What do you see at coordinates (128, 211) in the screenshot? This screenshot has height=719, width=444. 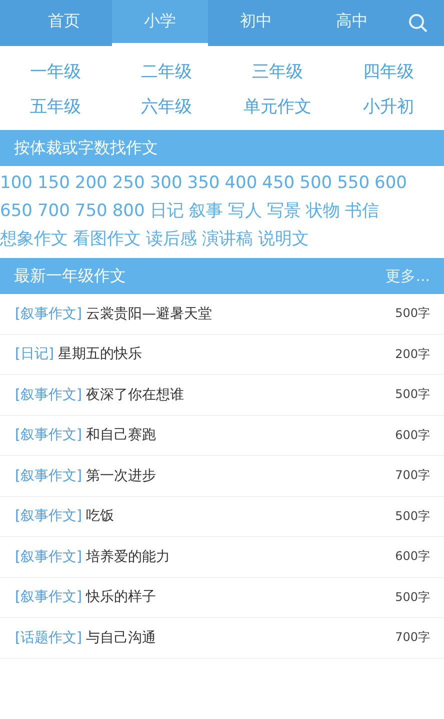 I see `word-count-link: 800` at bounding box center [128, 211].